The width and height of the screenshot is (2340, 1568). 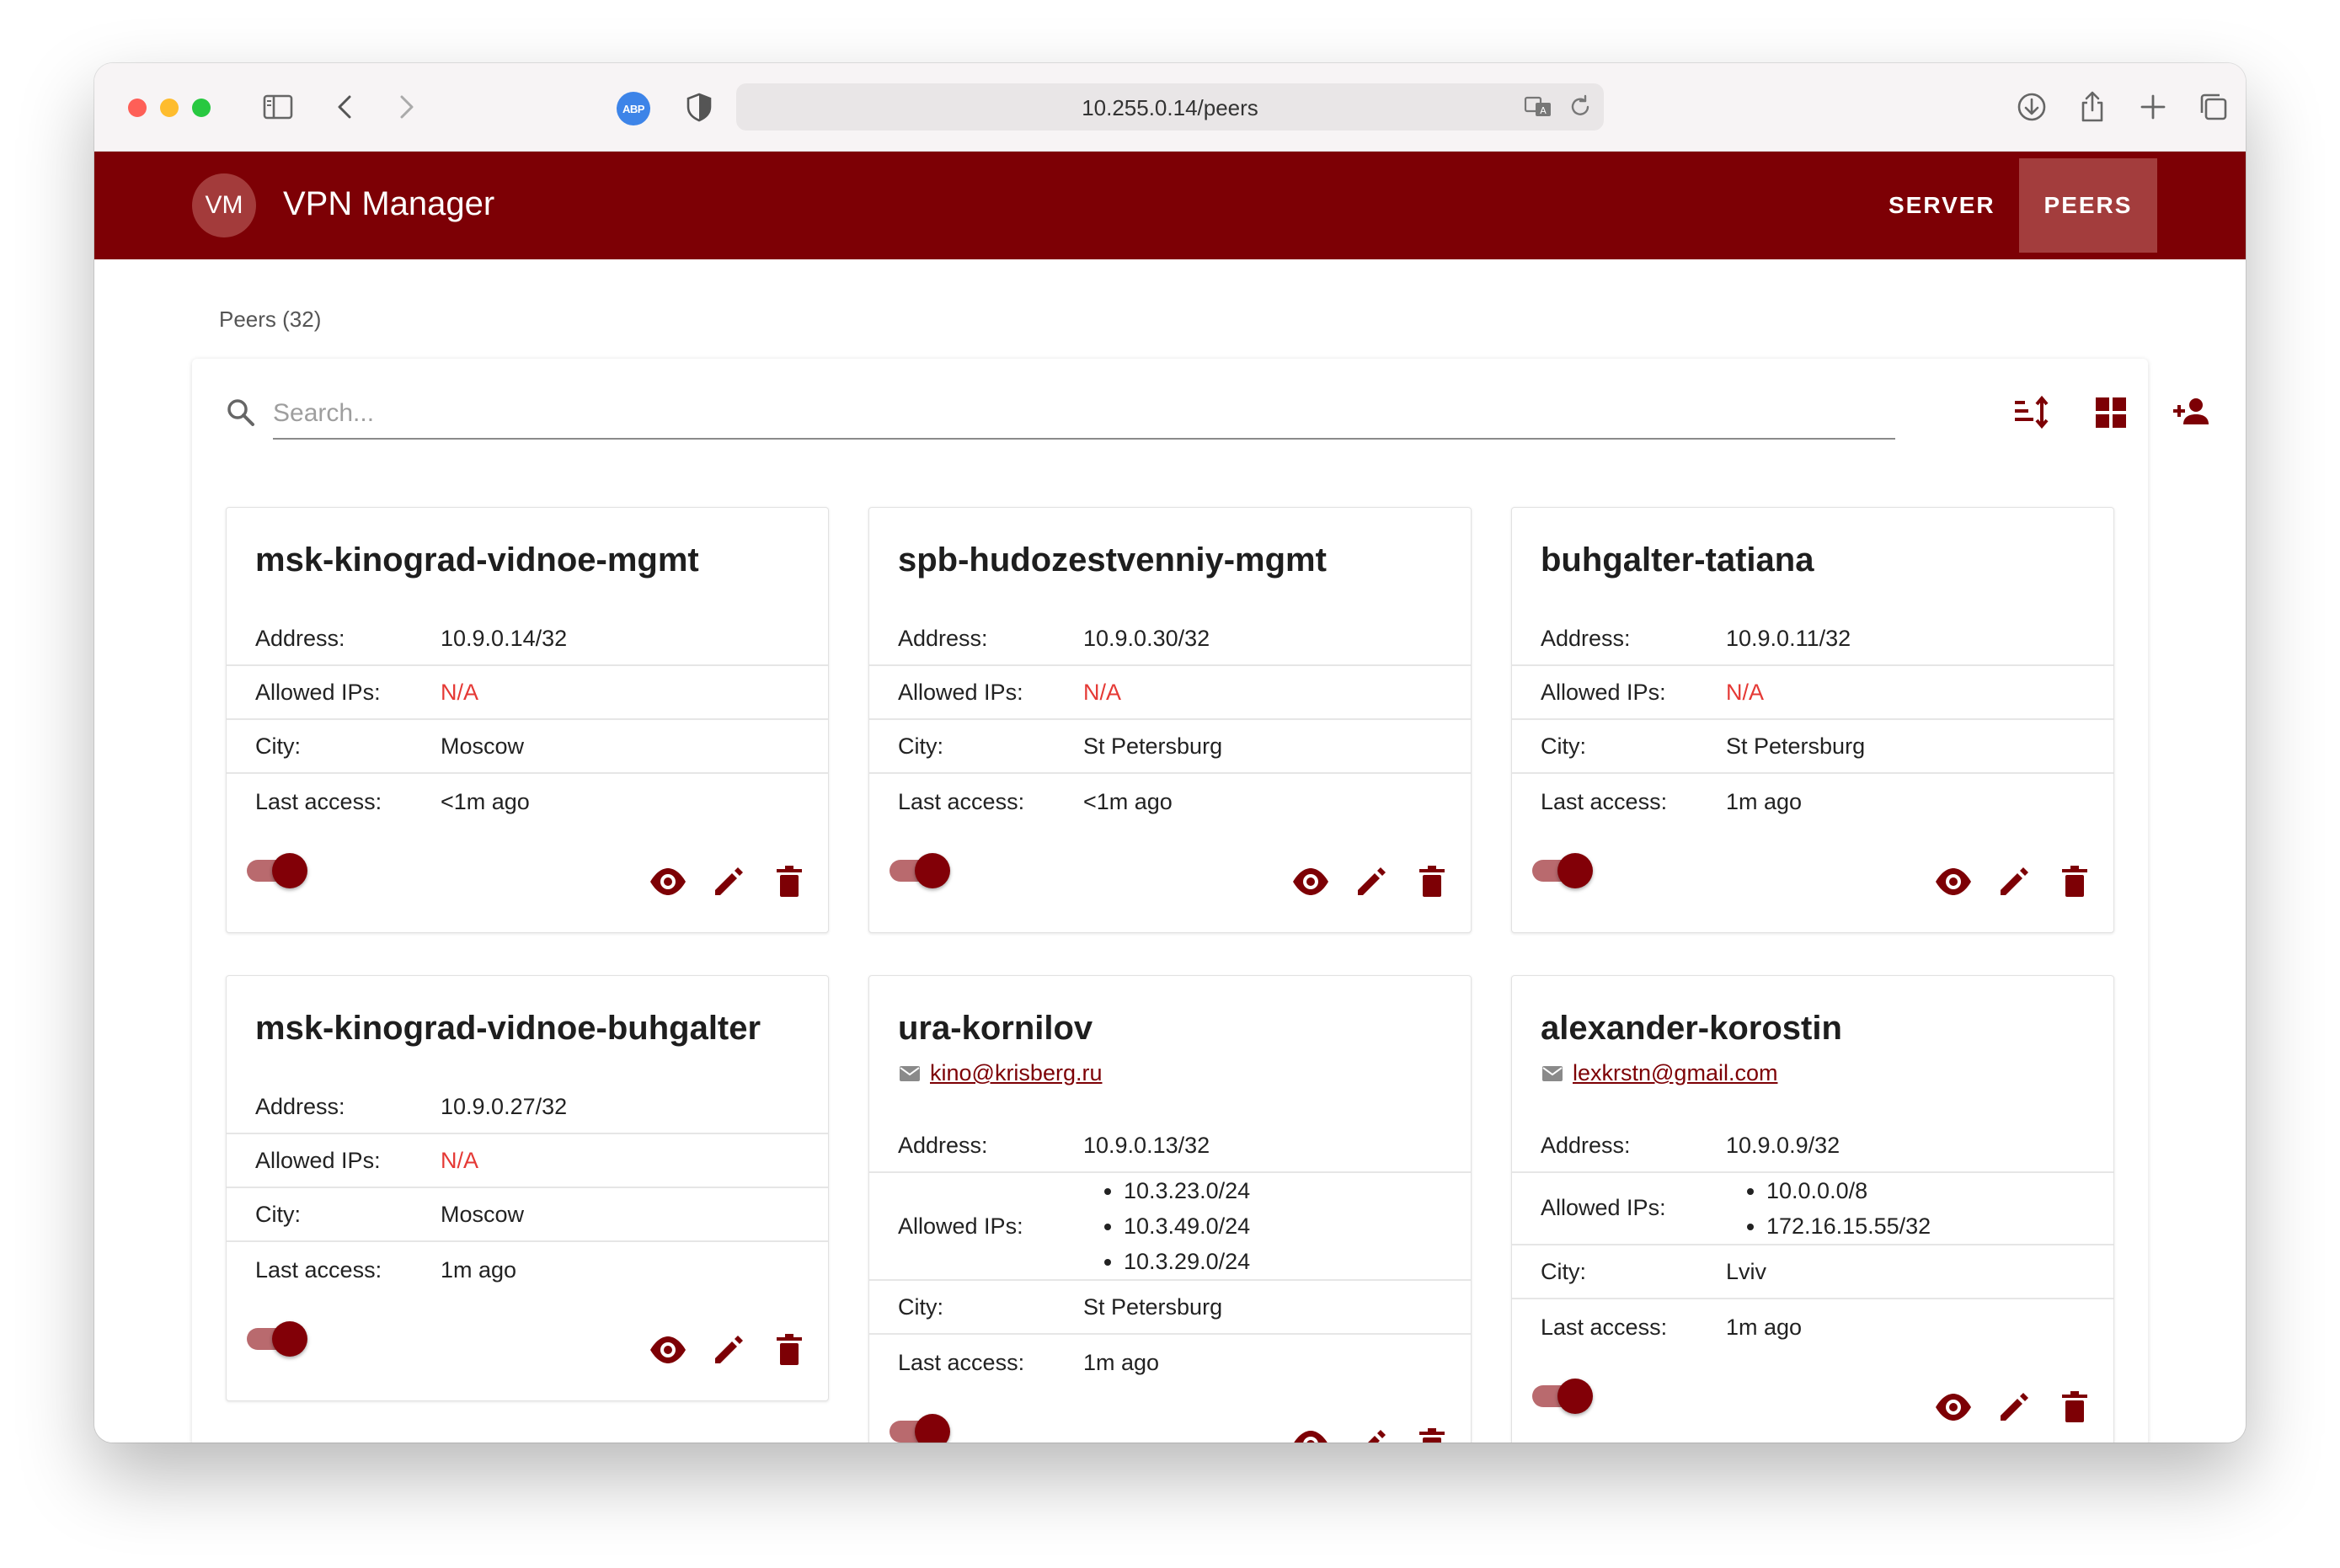 I want to click on sort-icon, so click(x=2030, y=413).